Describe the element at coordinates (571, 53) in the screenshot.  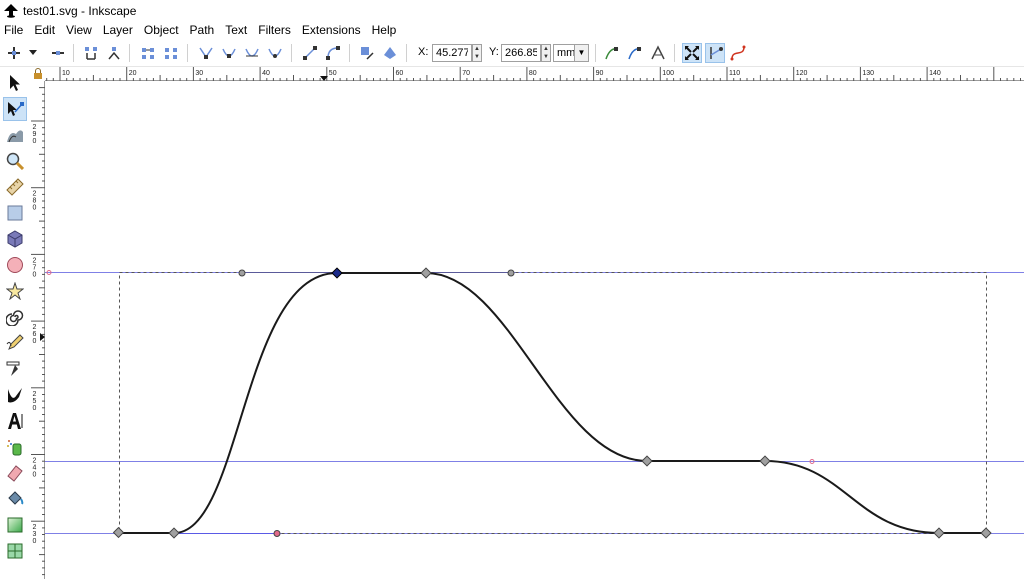
I see `unit-select: mm ▼` at that location.